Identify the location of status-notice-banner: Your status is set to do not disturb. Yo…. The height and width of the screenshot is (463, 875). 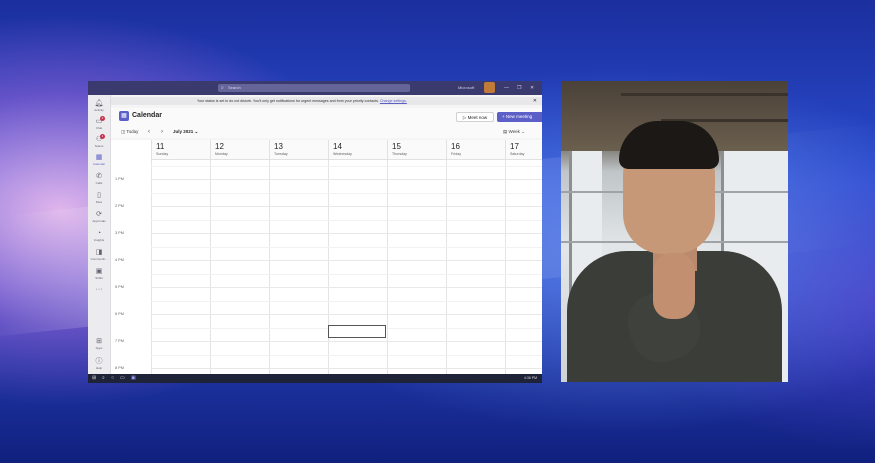
(326, 101).